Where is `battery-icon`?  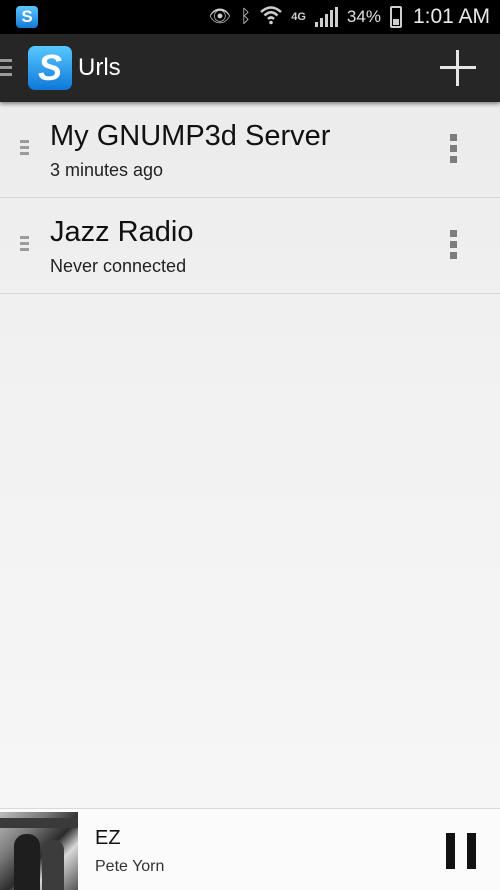 battery-icon is located at coordinates (395, 17).